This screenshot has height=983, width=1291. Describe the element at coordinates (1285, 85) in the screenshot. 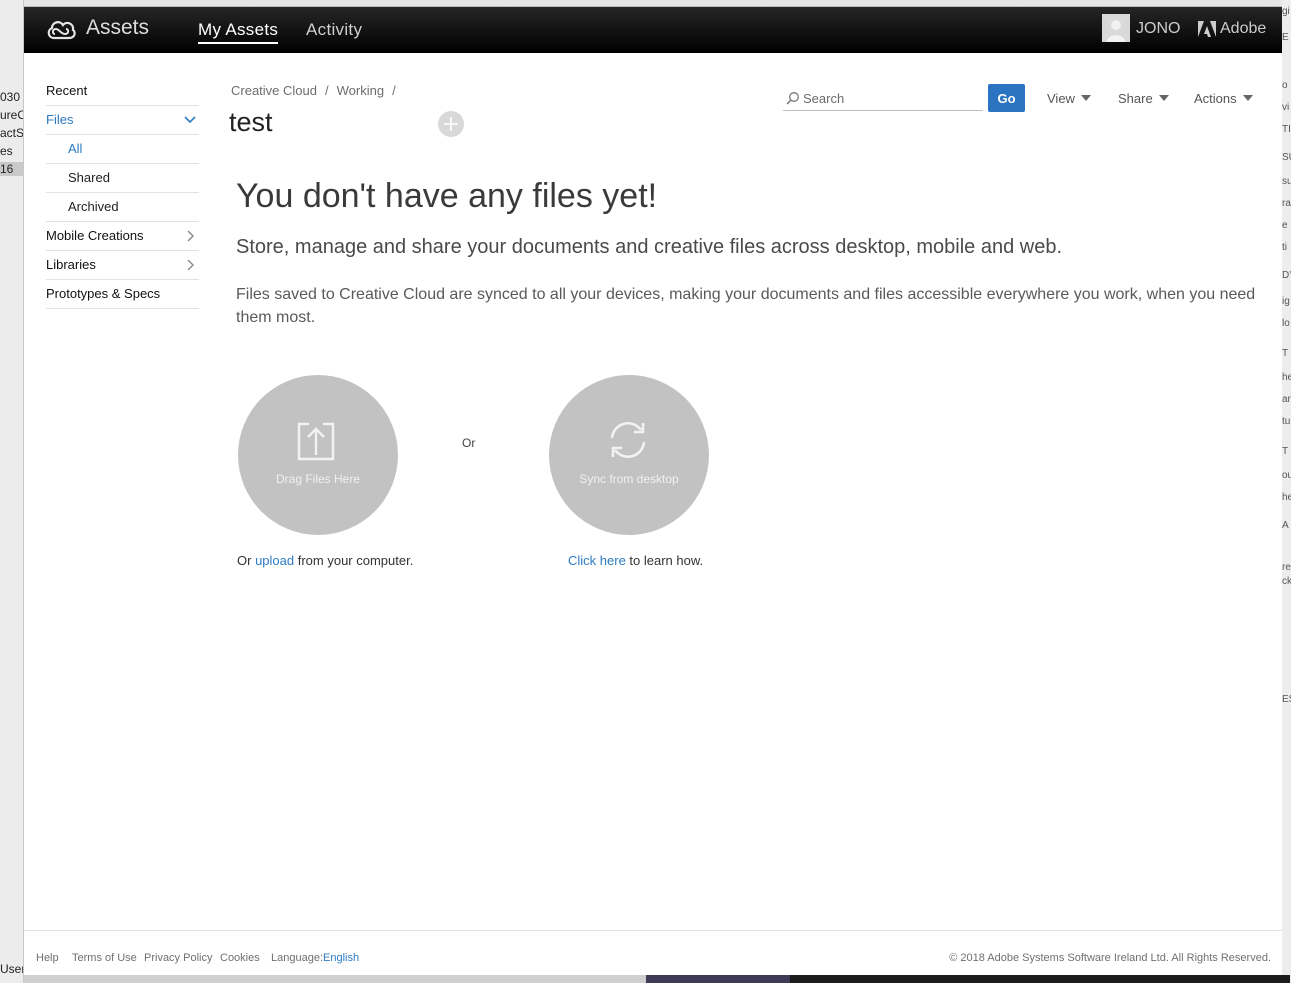

I see `background-text: o` at that location.